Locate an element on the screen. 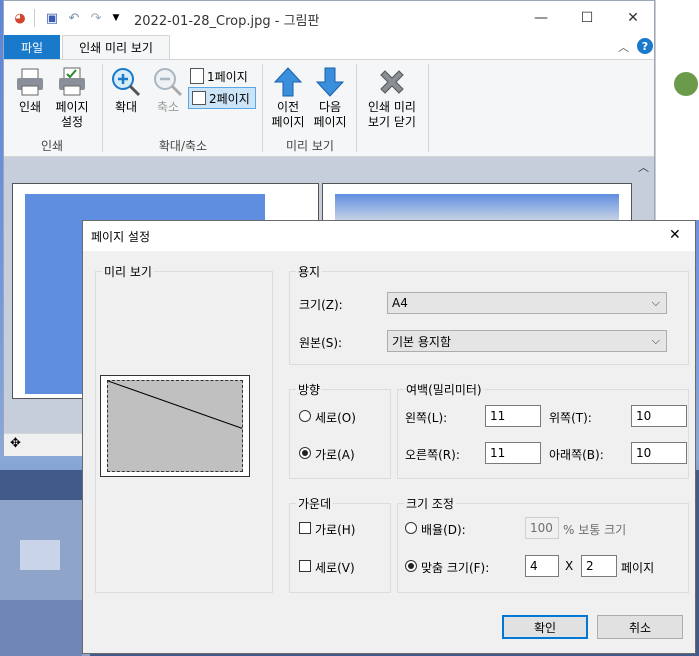 The height and width of the screenshot is (656, 699). page-setup-label-2: 설정 is located at coordinates (72, 122).